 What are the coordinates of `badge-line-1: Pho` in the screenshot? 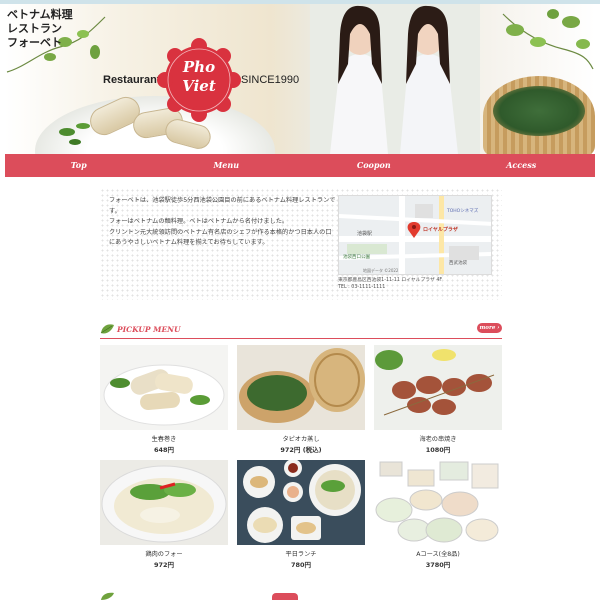 It's located at (199, 67).